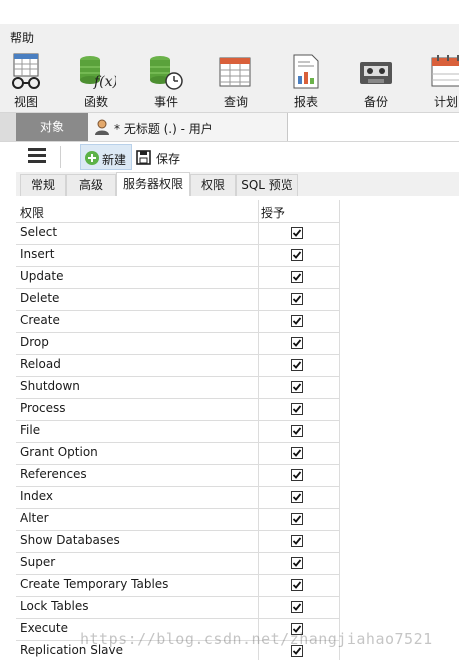 This screenshot has height=660, width=459. Describe the element at coordinates (178, 453) in the screenshot. I see `table-row: Grant Option` at that location.